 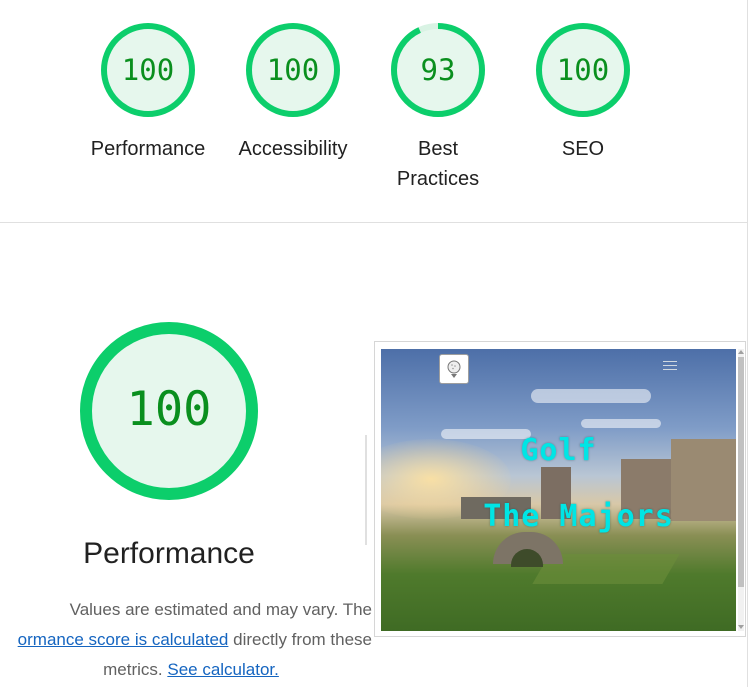 I want to click on golf-ball-icon, so click(x=454, y=369).